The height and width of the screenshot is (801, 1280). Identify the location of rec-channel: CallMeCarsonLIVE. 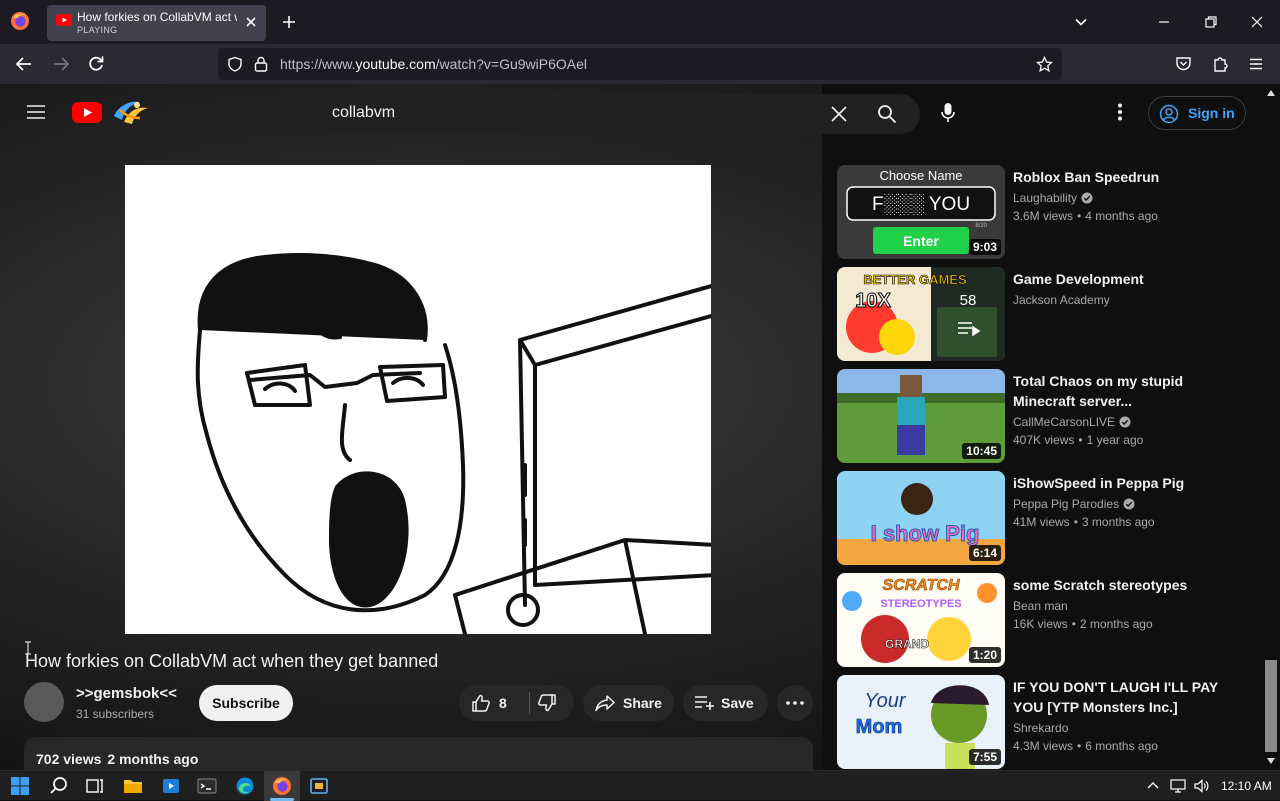
(1072, 422).